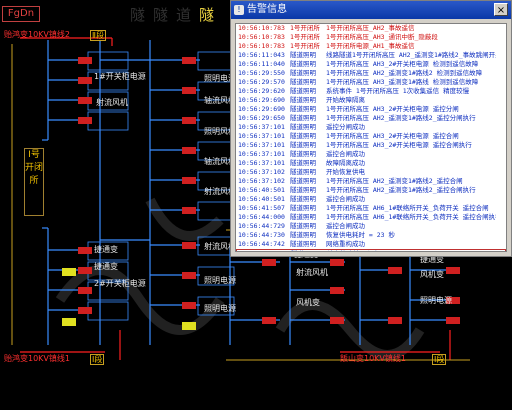 This screenshot has width=512, height=410. I want to click on feeder-bottom-right: 飯山变10KV镇线1, so click(373, 358).